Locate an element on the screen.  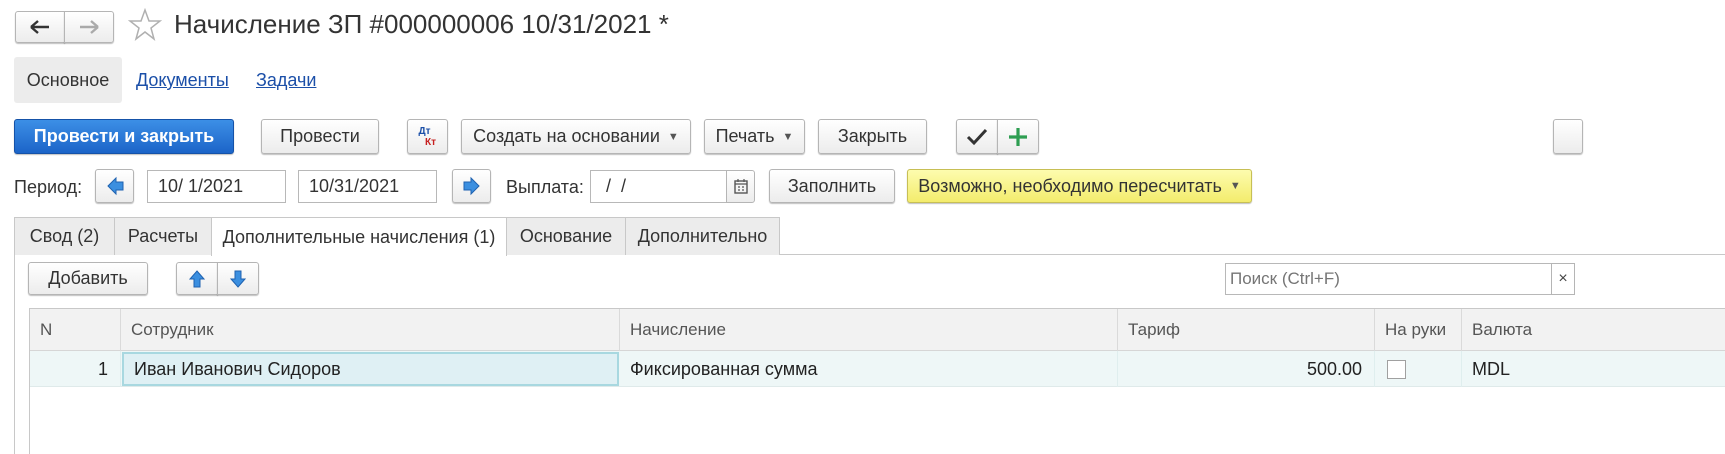
period-next-button is located at coordinates (471, 186).